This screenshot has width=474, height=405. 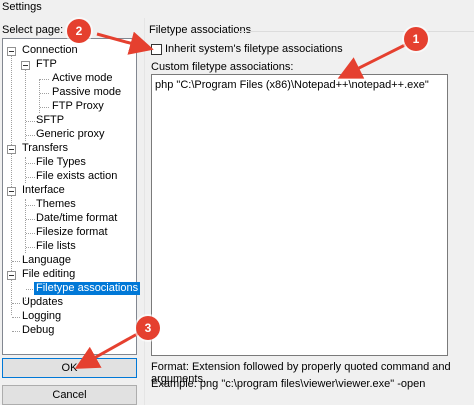 I want to click on tree-item-generic-proxy: Generic proxy, so click(x=70, y=134).